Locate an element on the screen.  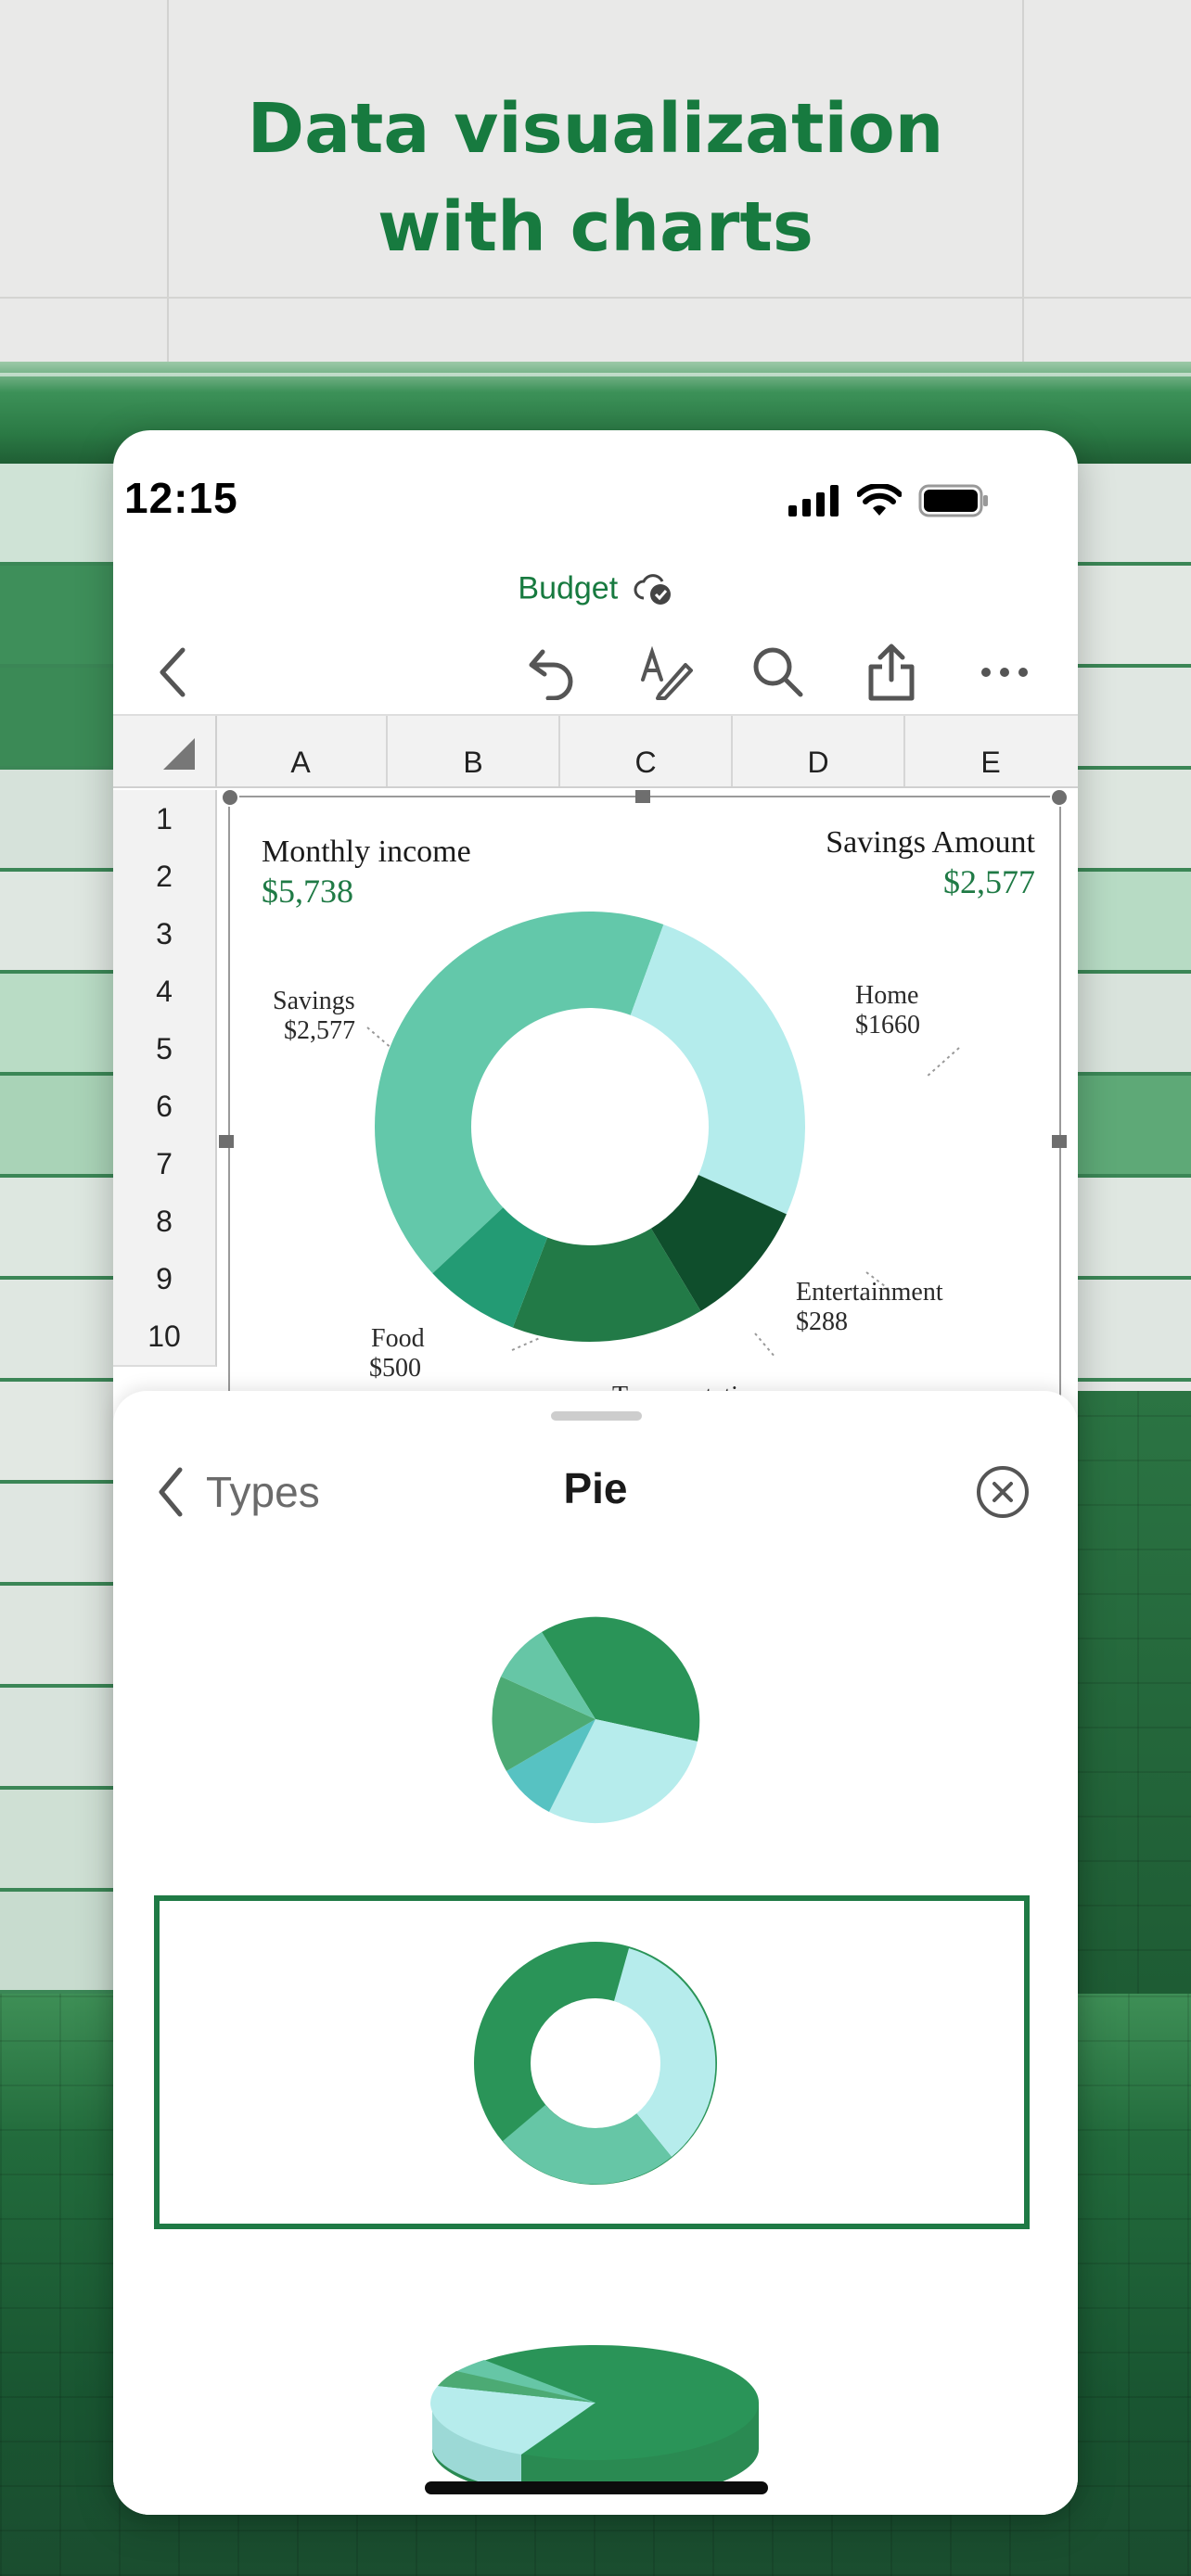
back-icon is located at coordinates (173, 672).